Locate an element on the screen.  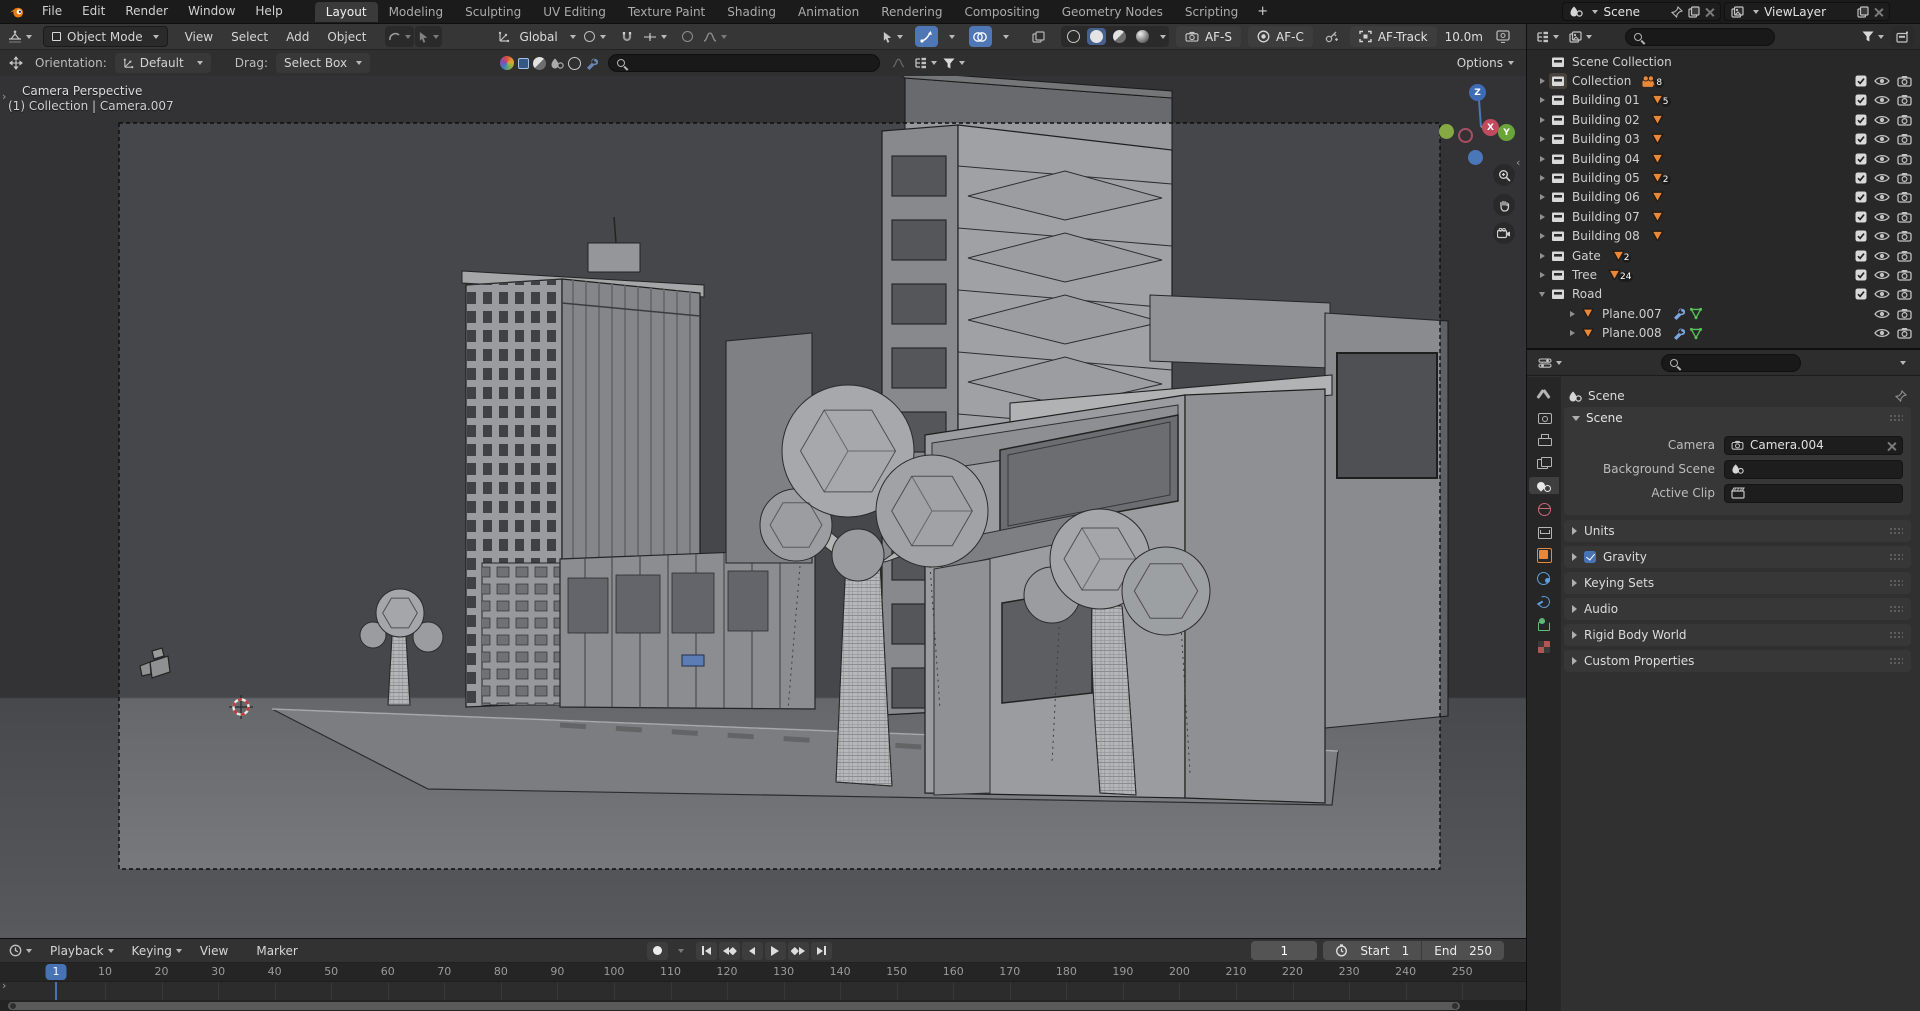
unlink-scene-icon is located at coordinates (1709, 11).